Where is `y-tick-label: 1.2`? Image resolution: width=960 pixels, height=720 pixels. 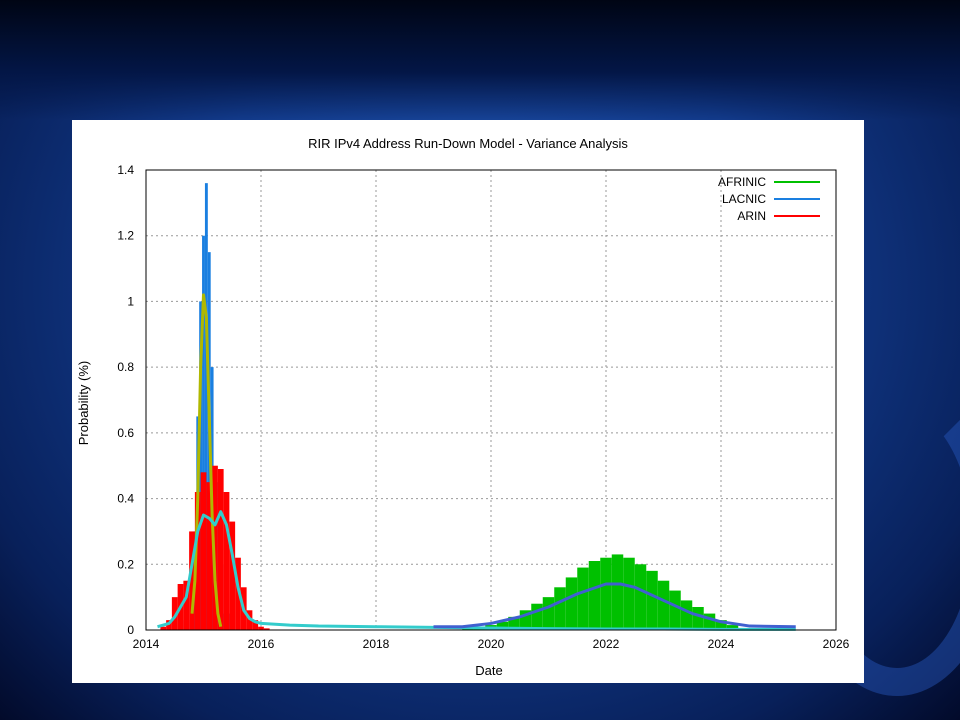
y-tick-label: 1.2 is located at coordinates (125, 236).